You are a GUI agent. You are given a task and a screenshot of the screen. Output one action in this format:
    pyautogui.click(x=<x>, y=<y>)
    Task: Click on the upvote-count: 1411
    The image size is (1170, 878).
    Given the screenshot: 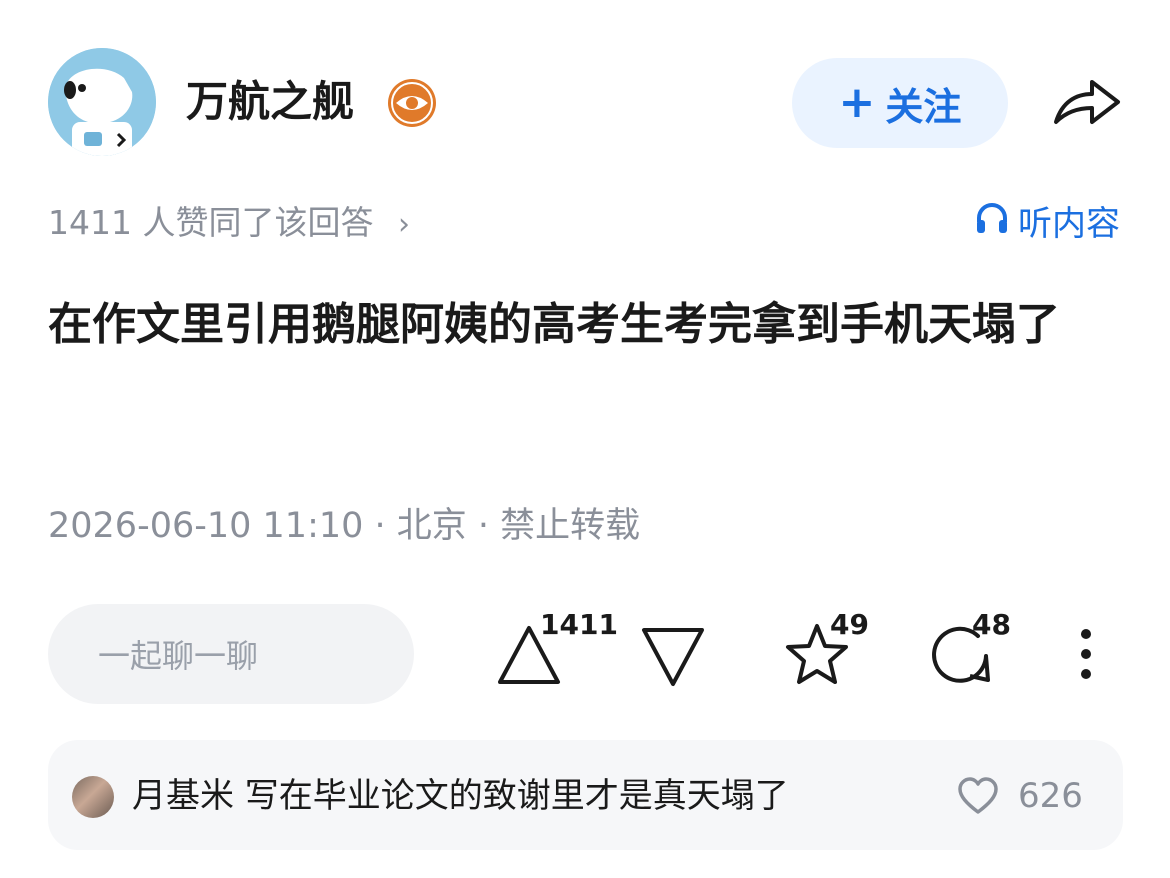 What is the action you would take?
    pyautogui.click(x=579, y=624)
    